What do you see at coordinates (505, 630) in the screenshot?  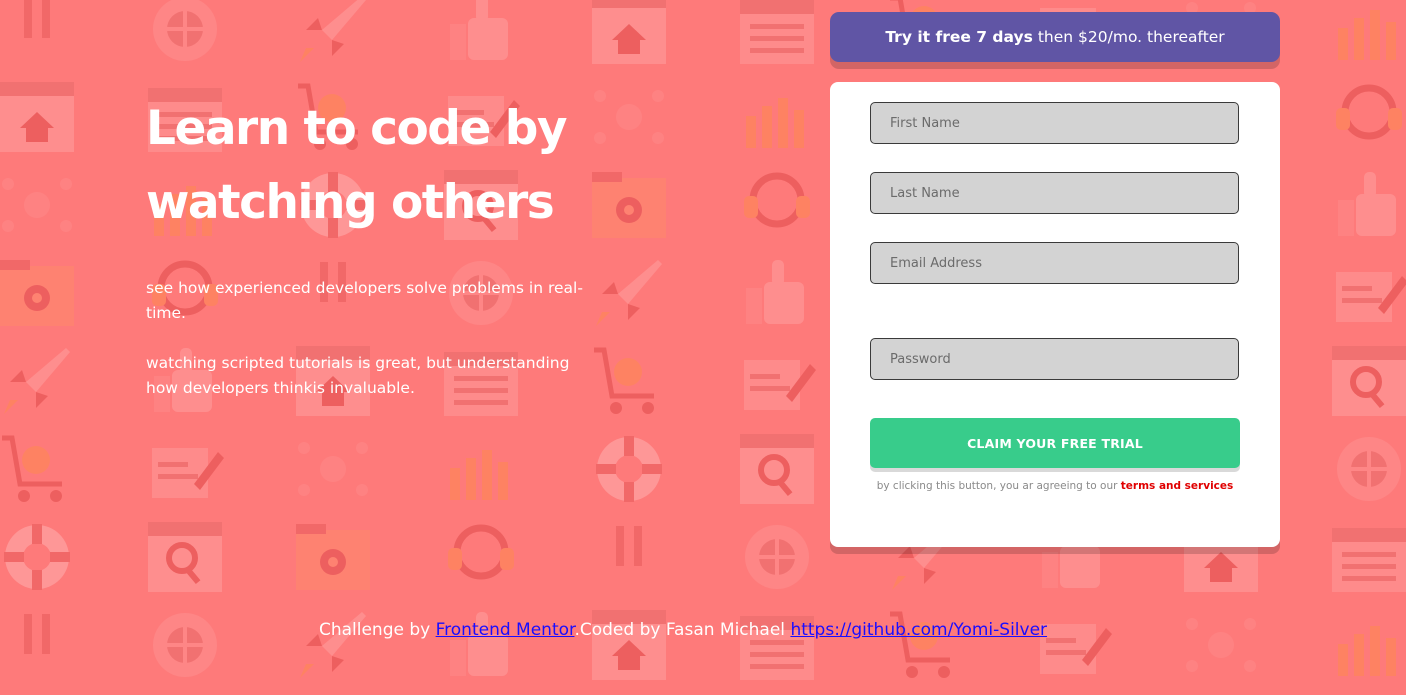 I see `frontend-mentor-link: Frontend Mentor` at bounding box center [505, 630].